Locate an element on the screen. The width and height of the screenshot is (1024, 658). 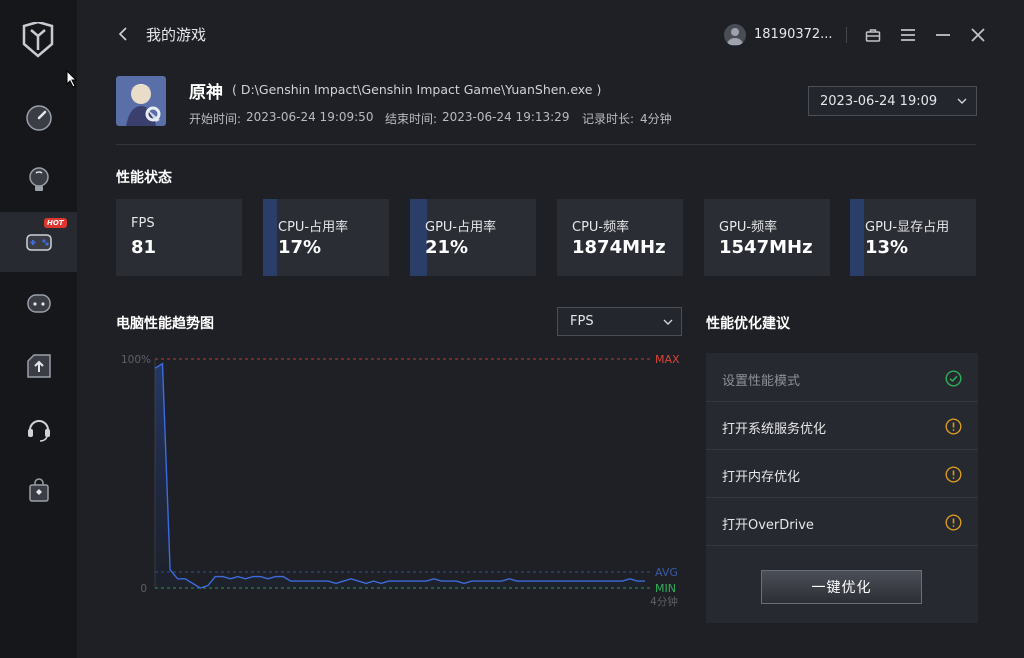
menu-button is located at coordinates (908, 35).